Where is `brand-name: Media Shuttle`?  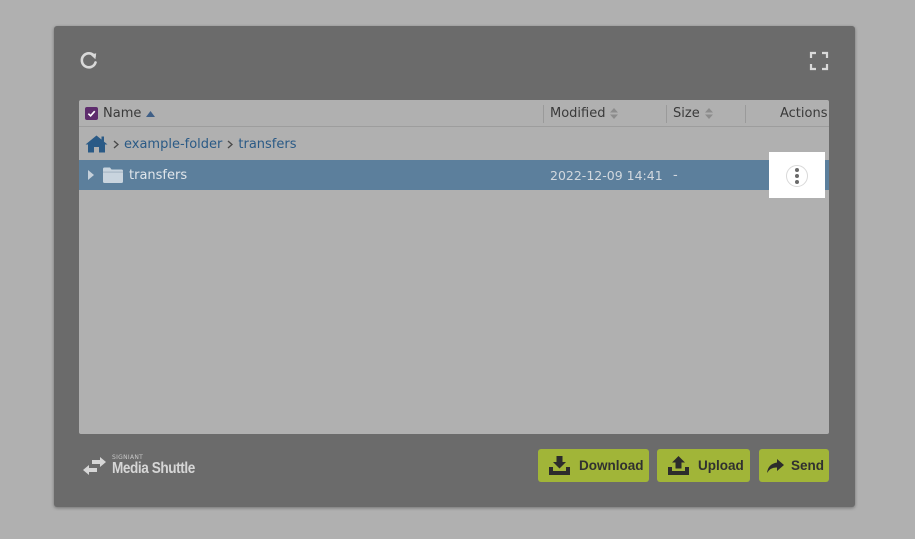
brand-name: Media Shuttle is located at coordinates (153, 468).